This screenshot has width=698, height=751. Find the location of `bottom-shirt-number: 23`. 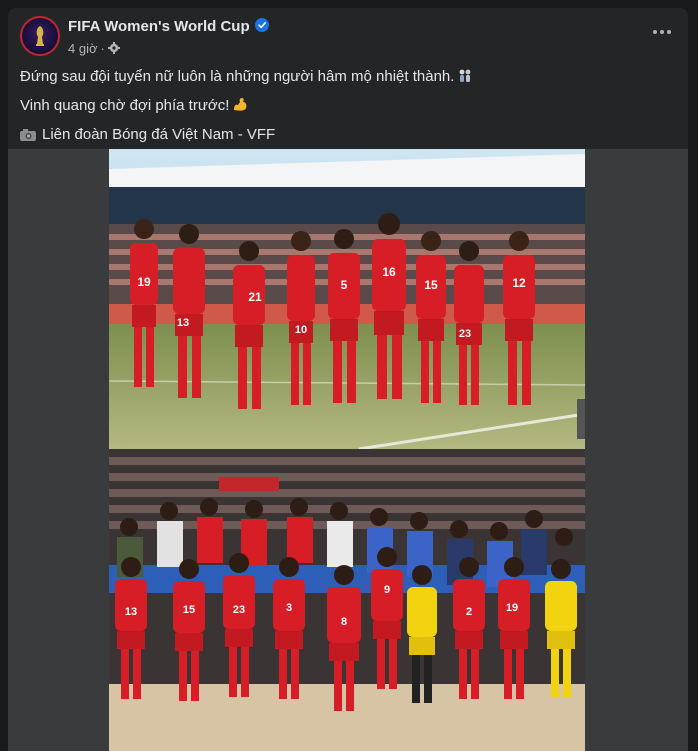

bottom-shirt-number: 23 is located at coordinates (239, 610).